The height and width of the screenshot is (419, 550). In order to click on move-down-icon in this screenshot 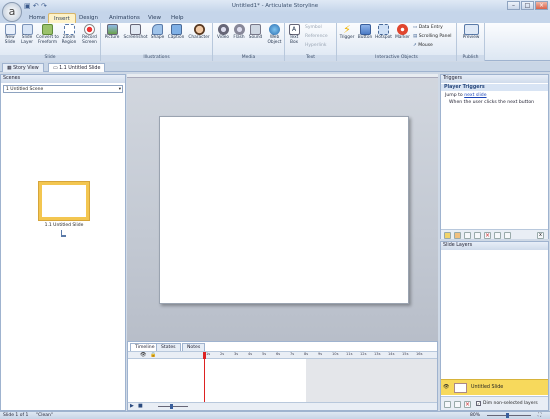, I will do `click(507, 235)`.